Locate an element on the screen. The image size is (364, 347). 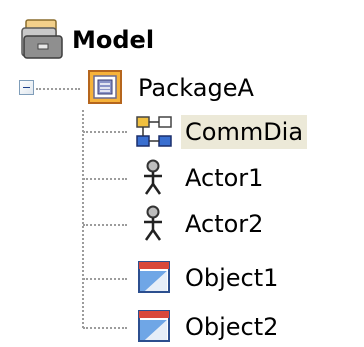
tree-item-object2: Object2 is located at coordinates (208, 326).